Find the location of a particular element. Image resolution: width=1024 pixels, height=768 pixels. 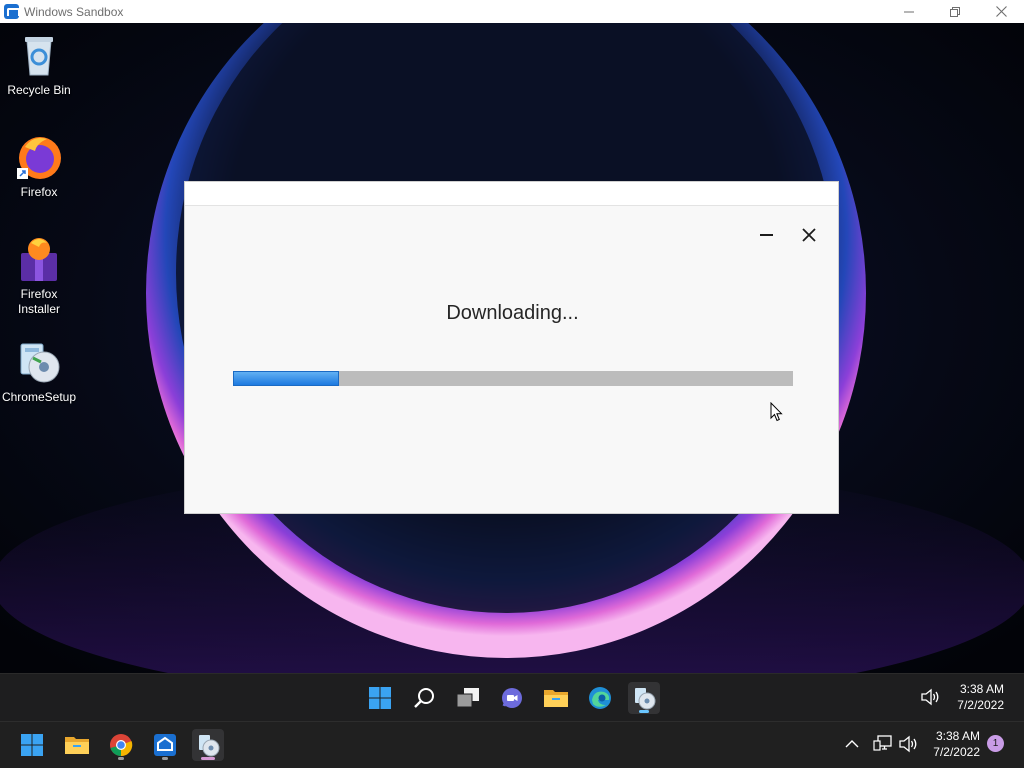

edge-icon is located at coordinates (600, 698).